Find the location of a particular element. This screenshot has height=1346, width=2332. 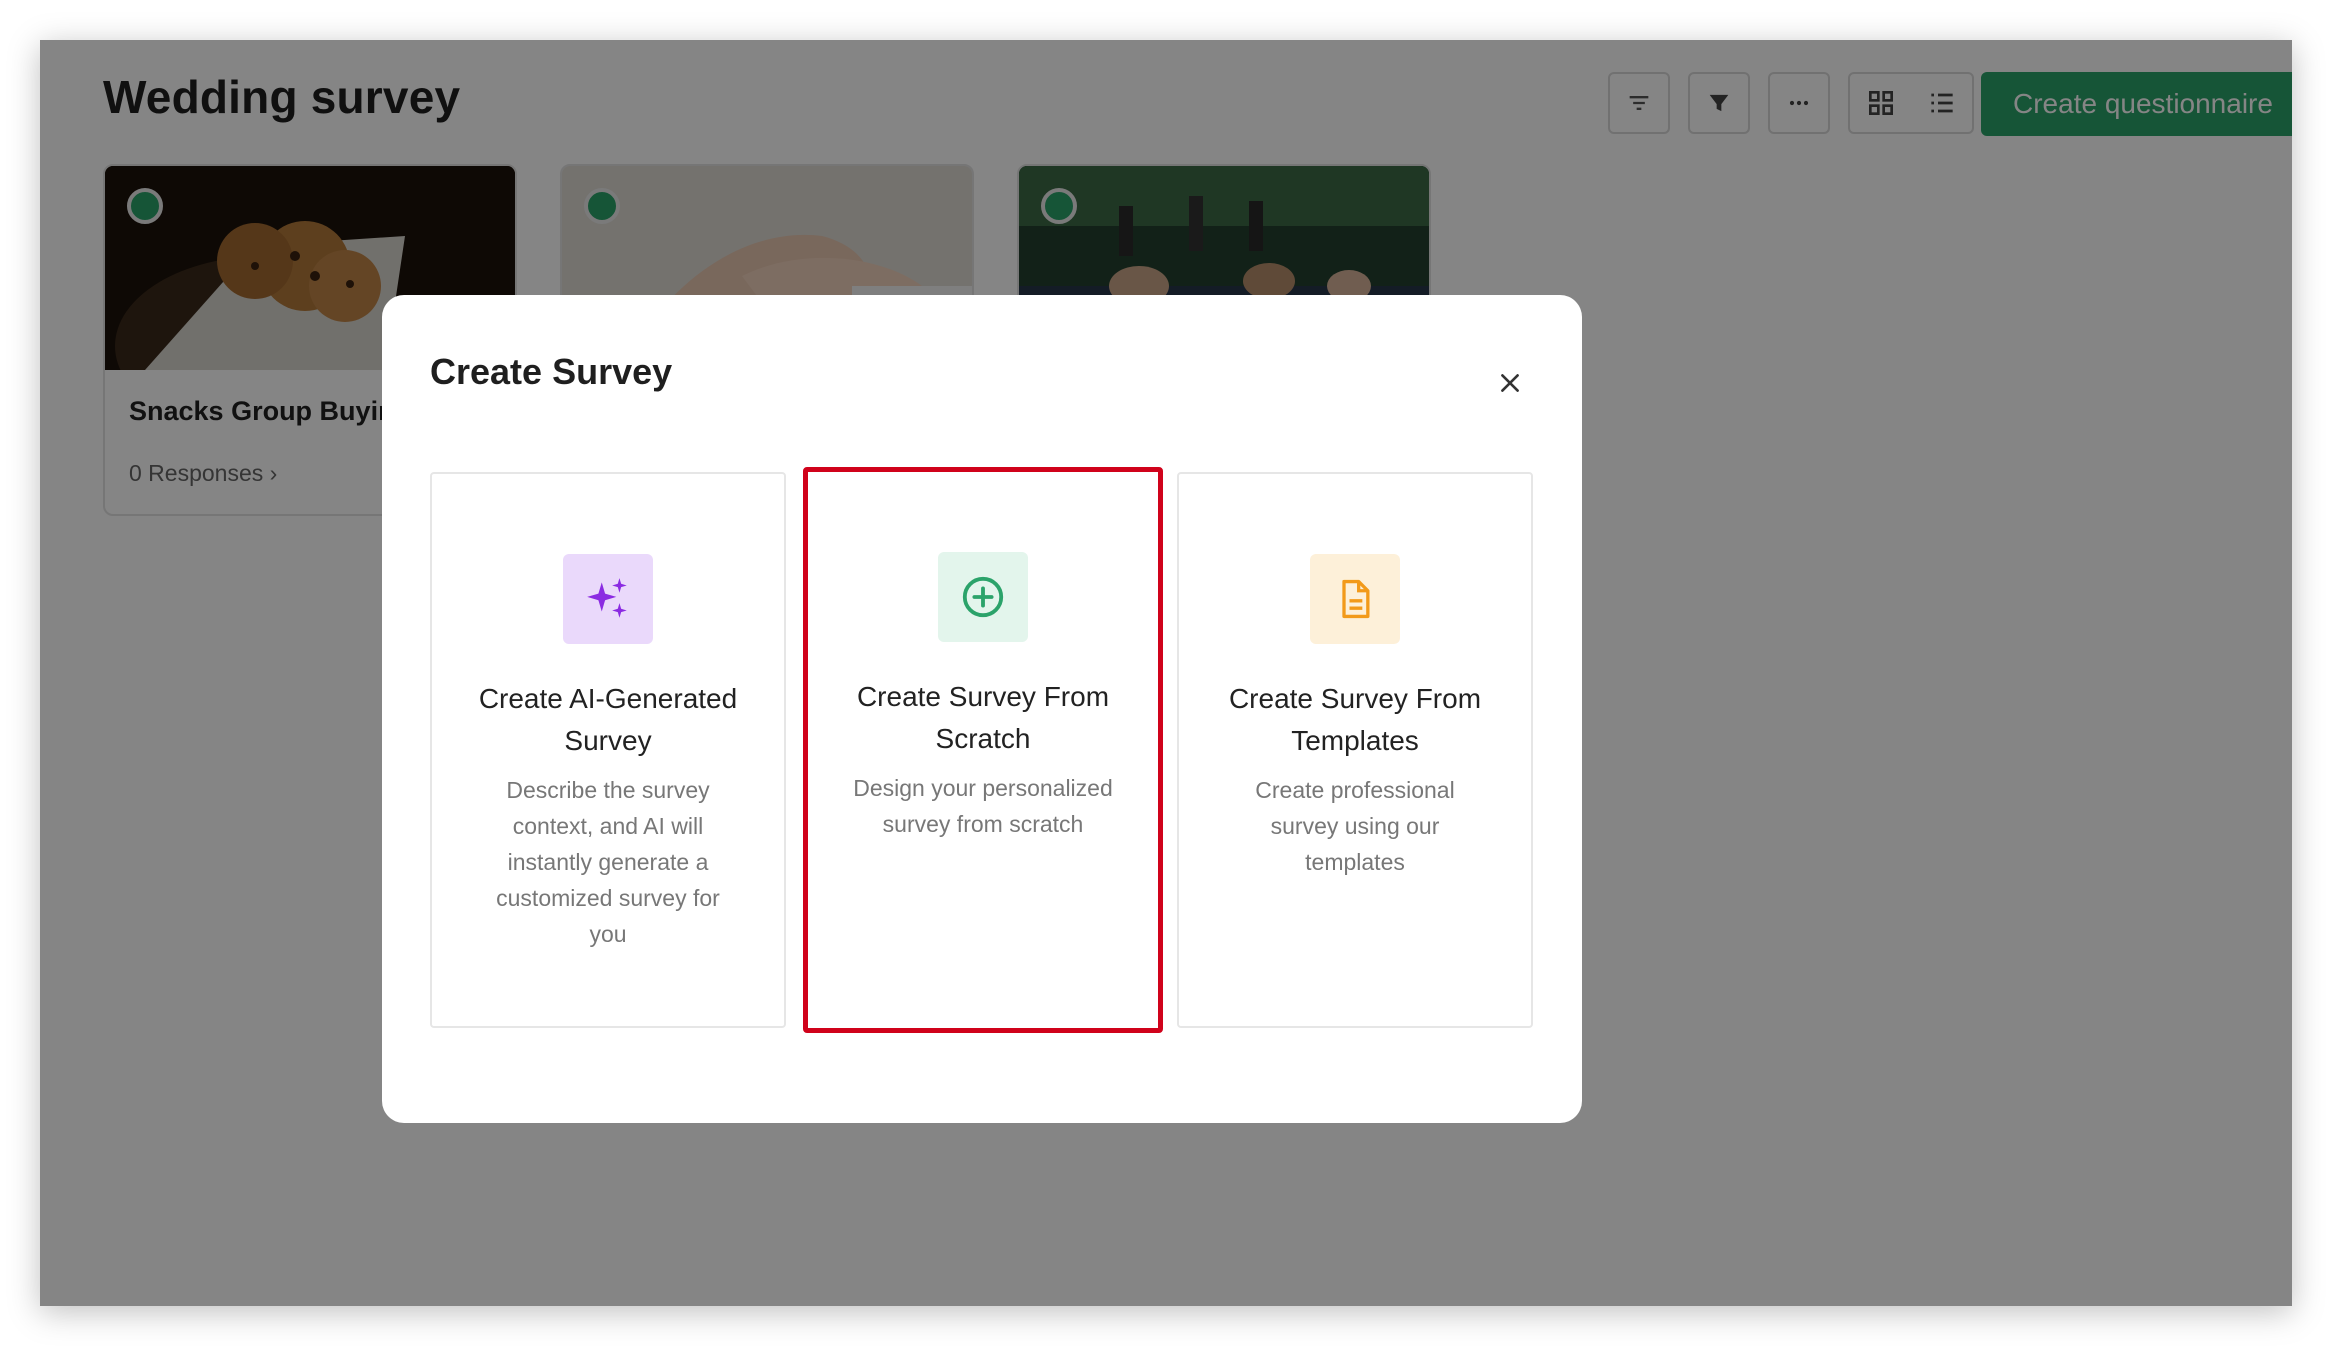

dialog-title: Create Survey is located at coordinates (551, 371).